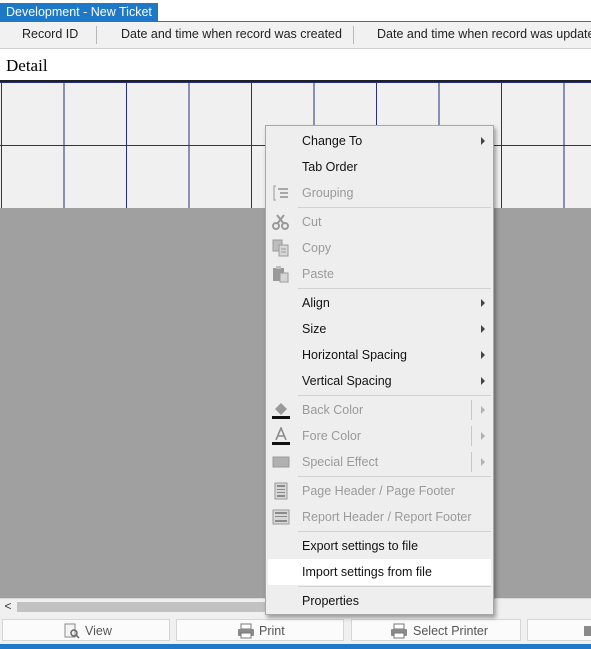 Image resolution: width=591 pixels, height=649 pixels. What do you see at coordinates (347, 381) in the screenshot?
I see `menu-item-label: Vertical Spacing` at bounding box center [347, 381].